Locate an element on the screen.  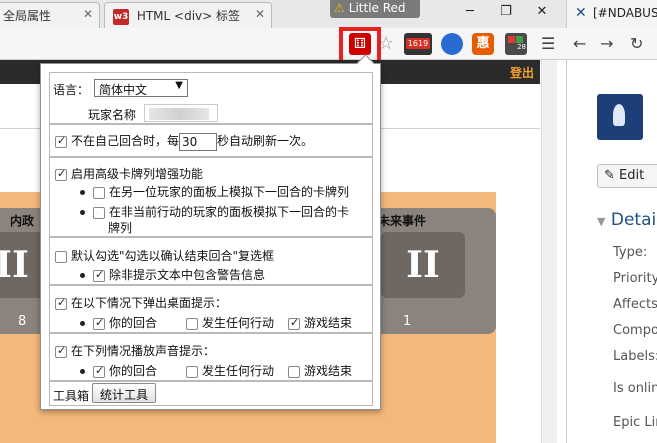
language-value: 简体中文 is located at coordinates (123, 90).